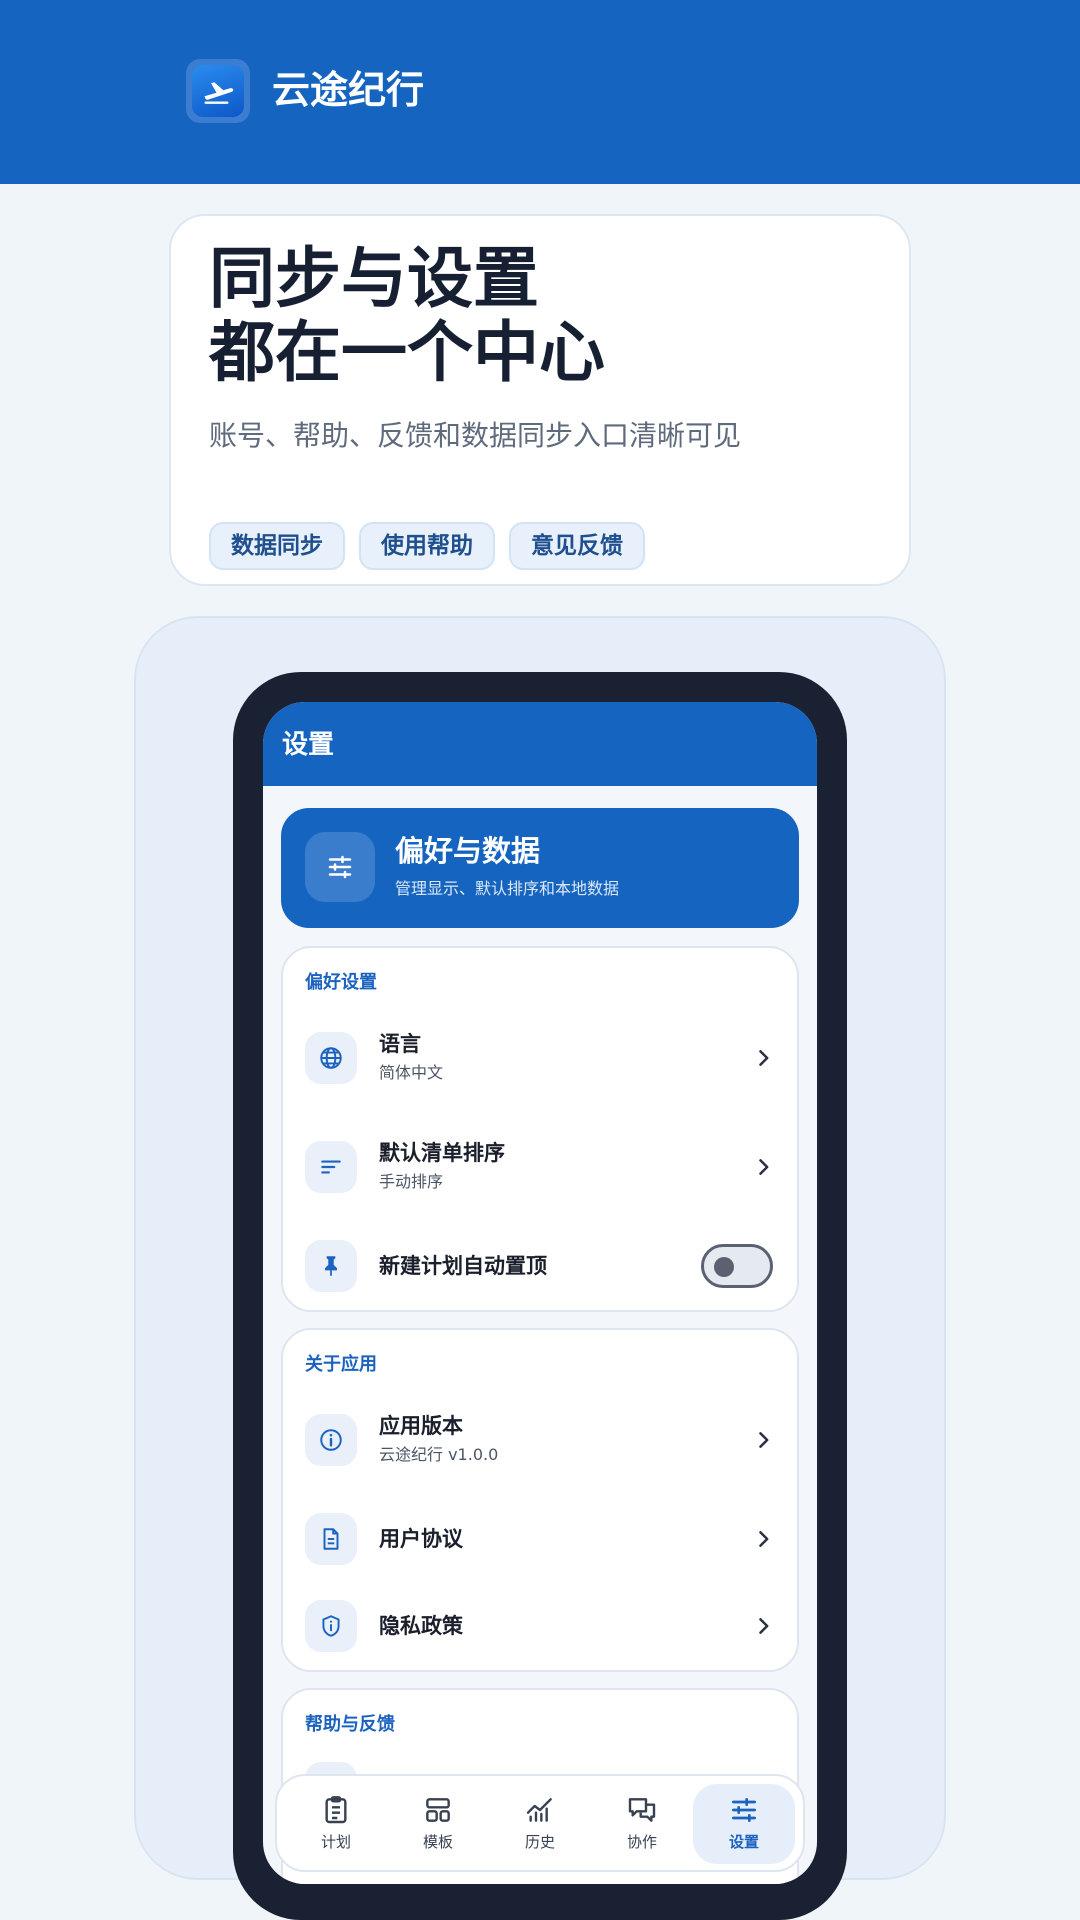 The height and width of the screenshot is (1920, 1080). Describe the element at coordinates (743, 1842) in the screenshot. I see `tab-label: 设置` at that location.